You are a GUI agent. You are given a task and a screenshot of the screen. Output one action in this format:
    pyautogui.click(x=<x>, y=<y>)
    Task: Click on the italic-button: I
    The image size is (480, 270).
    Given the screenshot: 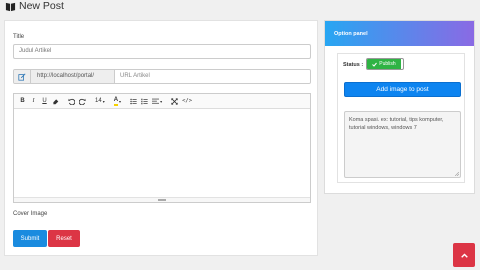 What is the action you would take?
    pyautogui.click(x=33, y=101)
    